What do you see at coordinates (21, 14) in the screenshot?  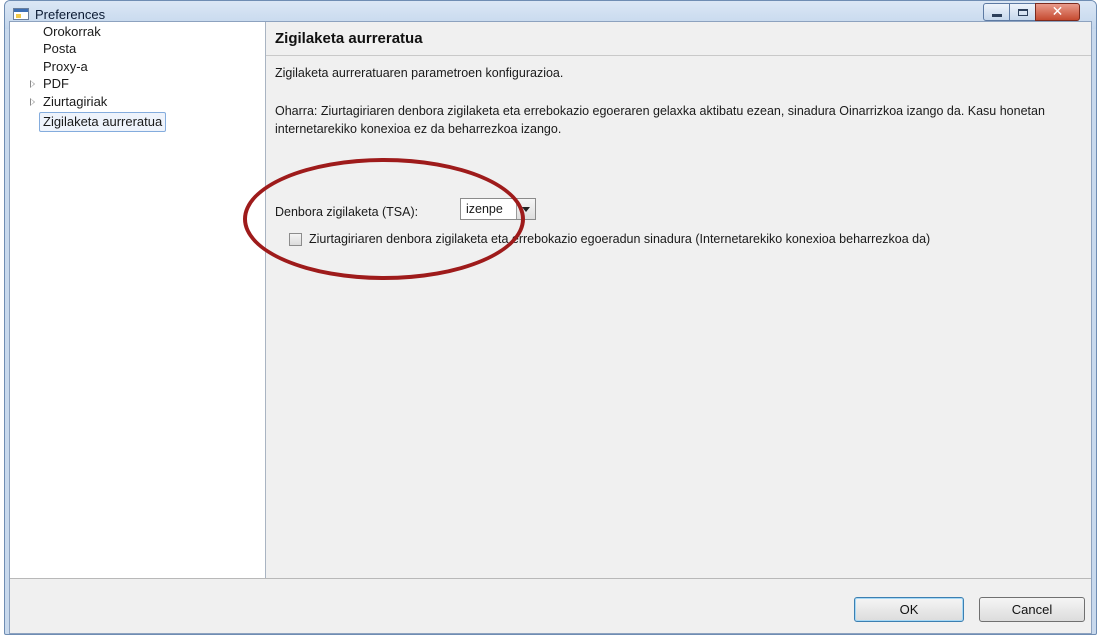 I see `app-window-icon` at bounding box center [21, 14].